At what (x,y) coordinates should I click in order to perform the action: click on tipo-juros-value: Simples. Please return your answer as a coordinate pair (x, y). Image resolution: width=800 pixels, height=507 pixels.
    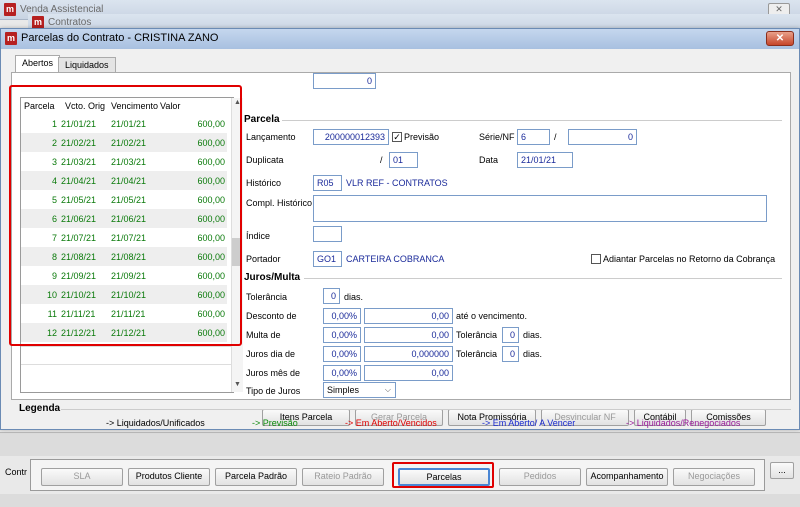
    Looking at the image, I should click on (343, 390).